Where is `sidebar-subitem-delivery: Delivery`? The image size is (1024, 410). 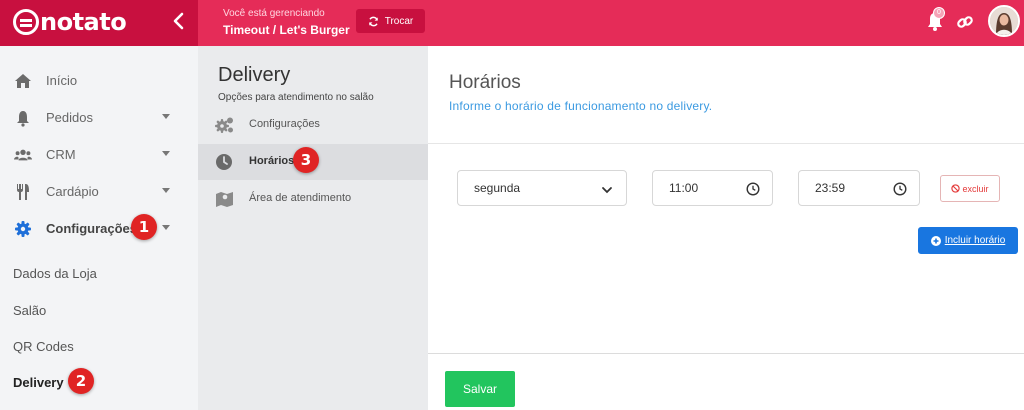
sidebar-subitem-delivery: Delivery is located at coordinates (38, 382).